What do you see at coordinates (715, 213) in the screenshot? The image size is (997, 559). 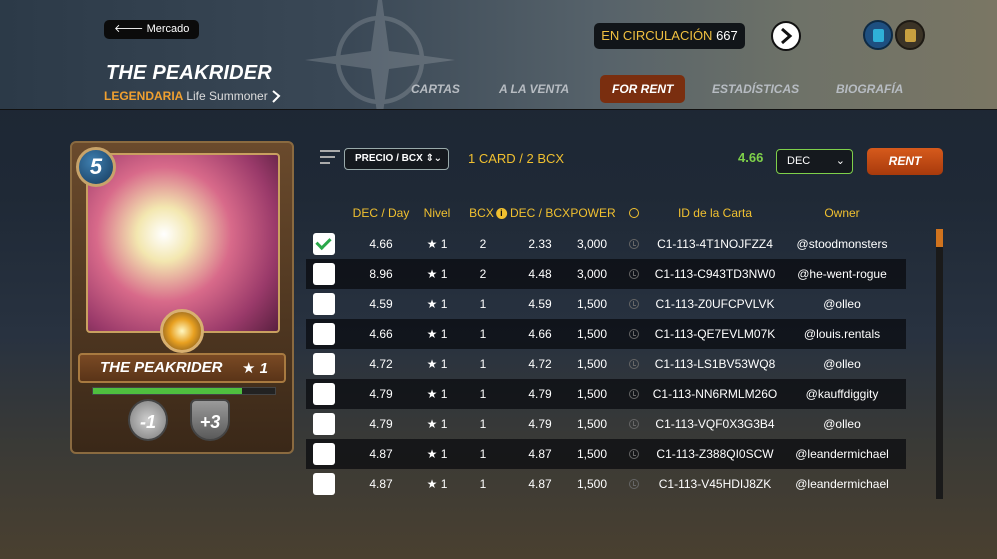 I see `col-card-id: ID de la Carta` at bounding box center [715, 213].